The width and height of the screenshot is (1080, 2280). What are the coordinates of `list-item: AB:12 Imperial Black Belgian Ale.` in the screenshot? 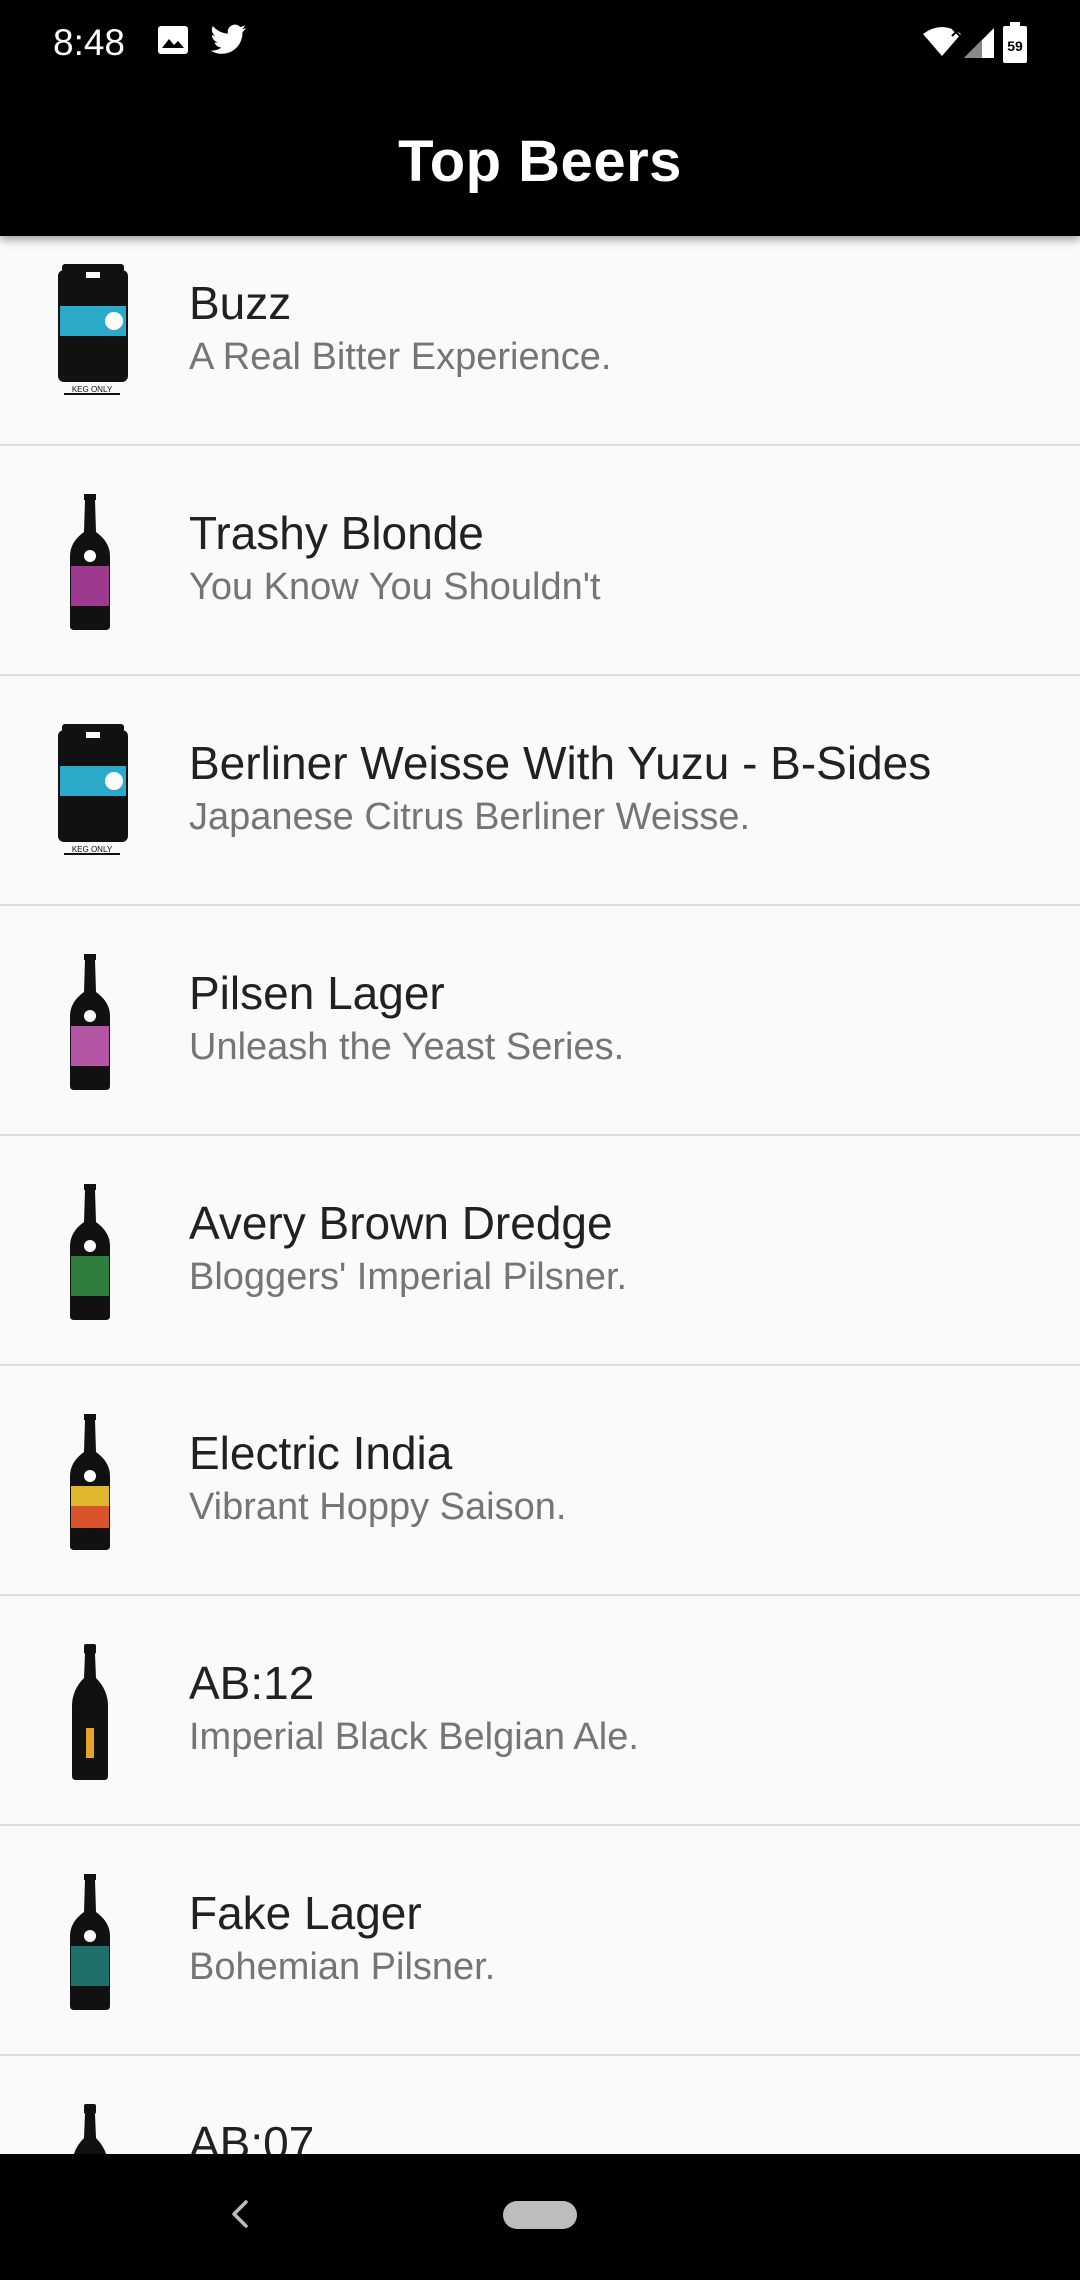 It's located at (540, 1711).